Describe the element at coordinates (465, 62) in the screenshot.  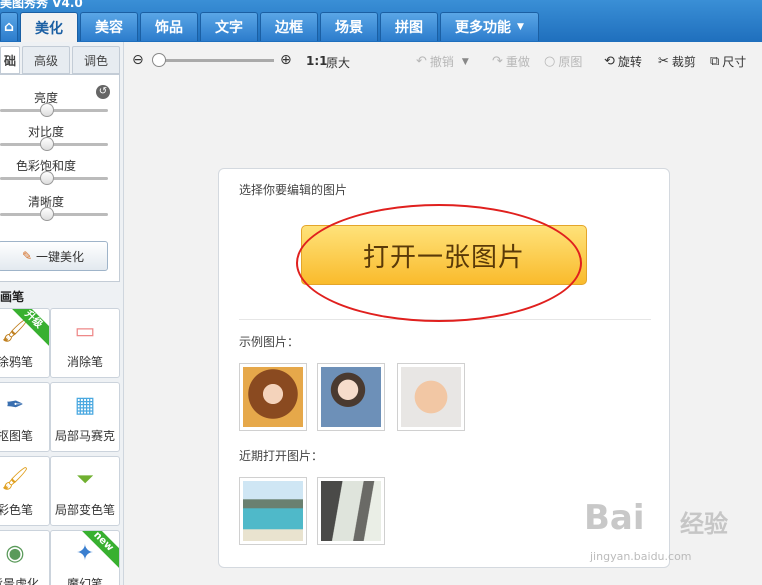
I see `undo-dropdown-icon: ▼` at that location.